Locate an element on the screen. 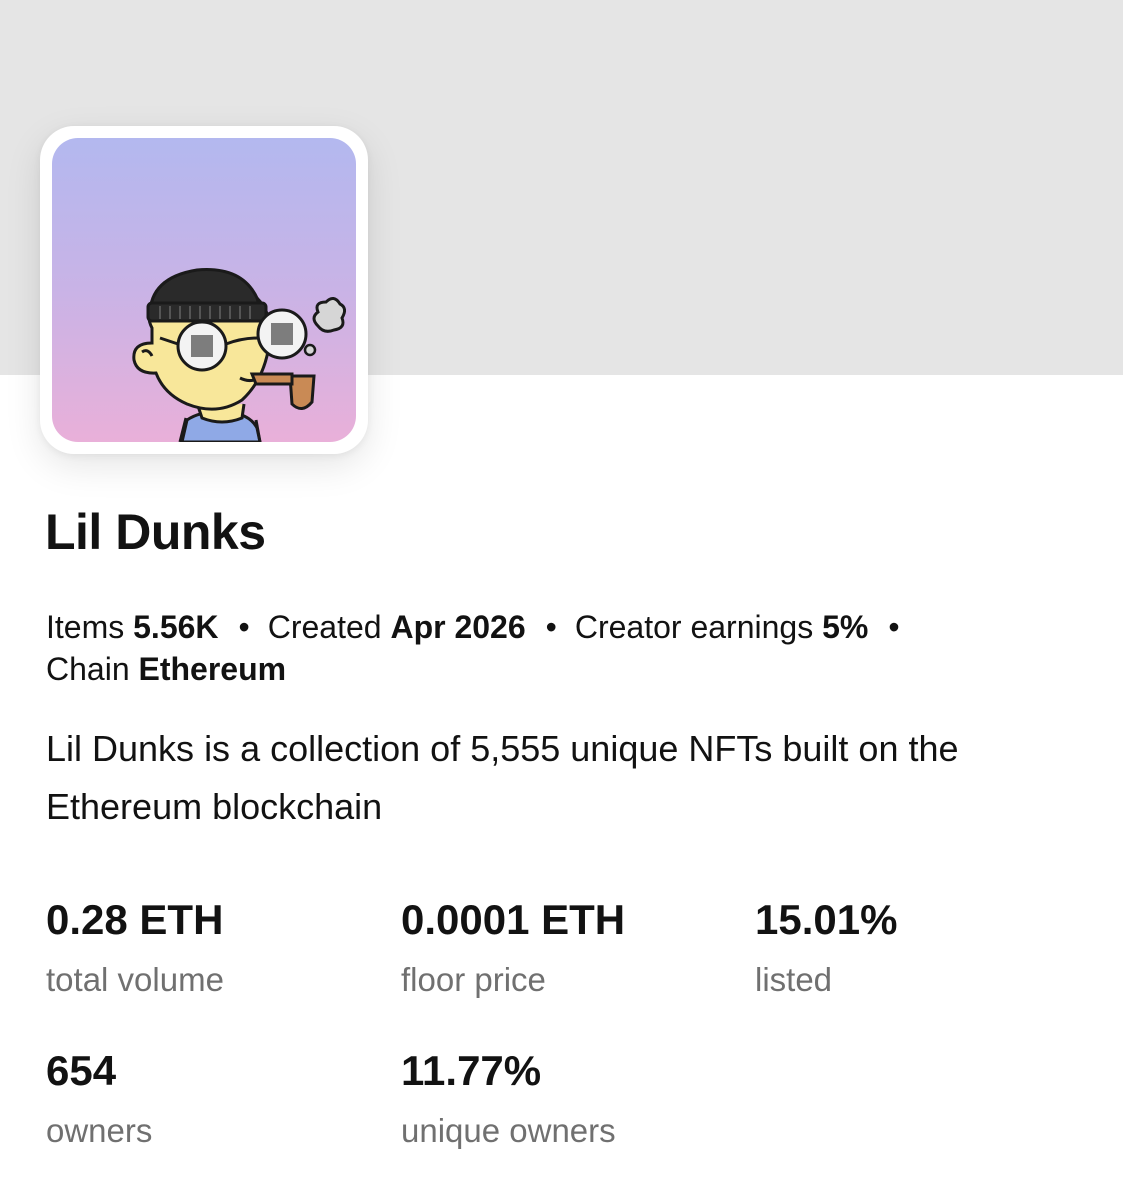 Image resolution: width=1123 pixels, height=1200 pixels. earnings-value: 5% is located at coordinates (845, 627).